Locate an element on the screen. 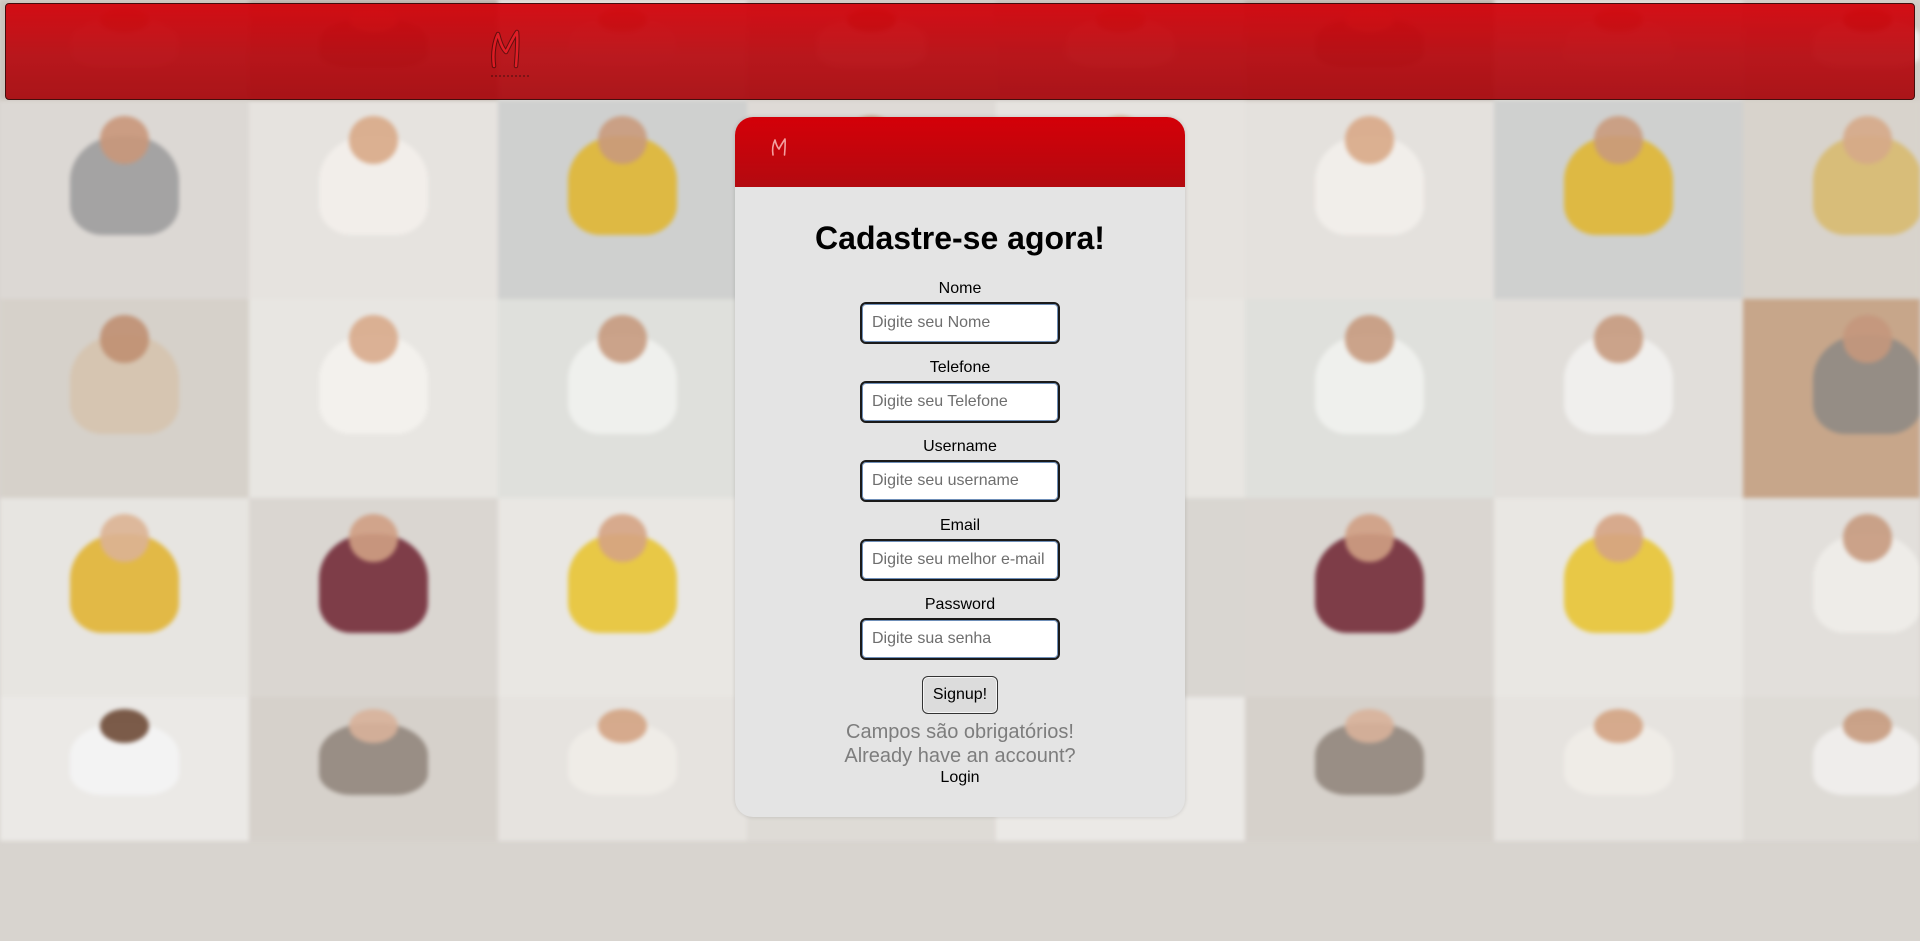  phone-label: Telefone is located at coordinates (960, 367).